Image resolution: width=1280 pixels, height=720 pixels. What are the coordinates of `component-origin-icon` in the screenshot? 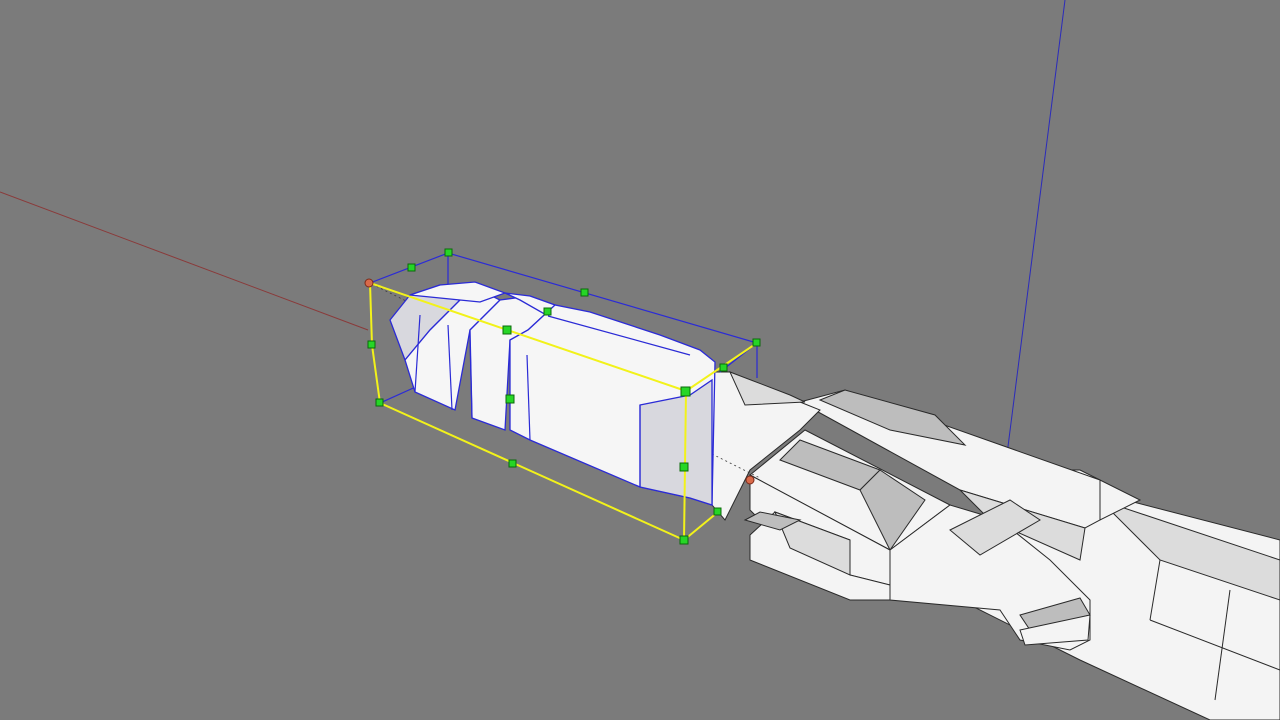 It's located at (369, 283).